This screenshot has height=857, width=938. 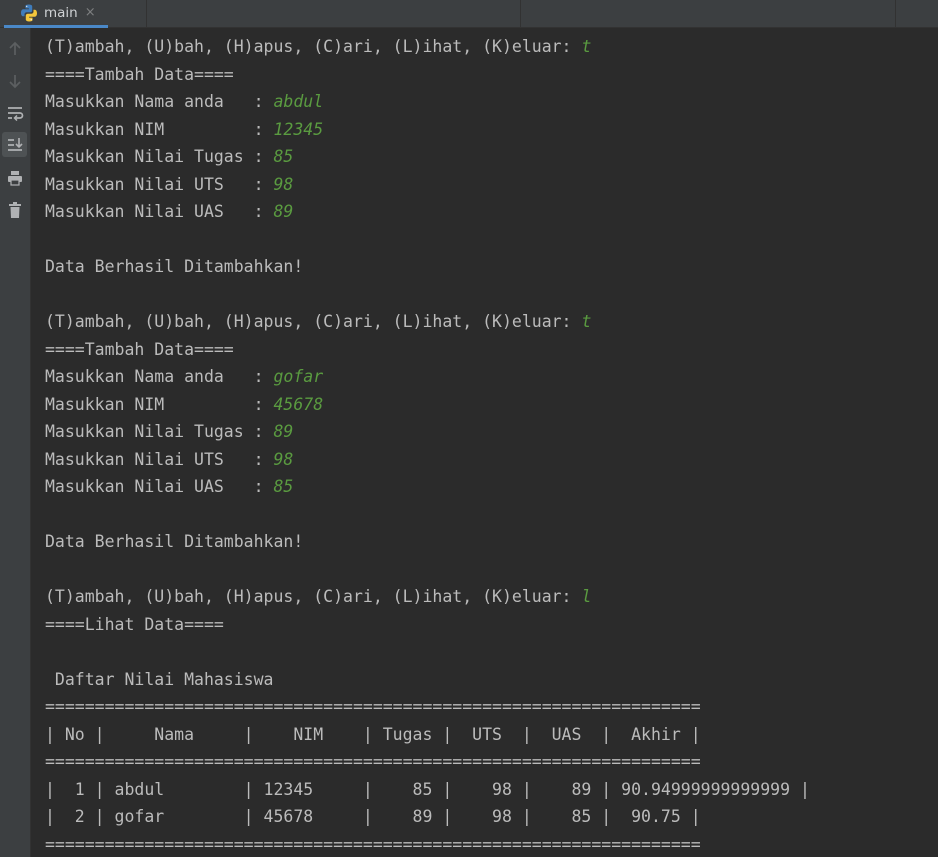 I want to click on user-input: abdul, so click(x=298, y=101).